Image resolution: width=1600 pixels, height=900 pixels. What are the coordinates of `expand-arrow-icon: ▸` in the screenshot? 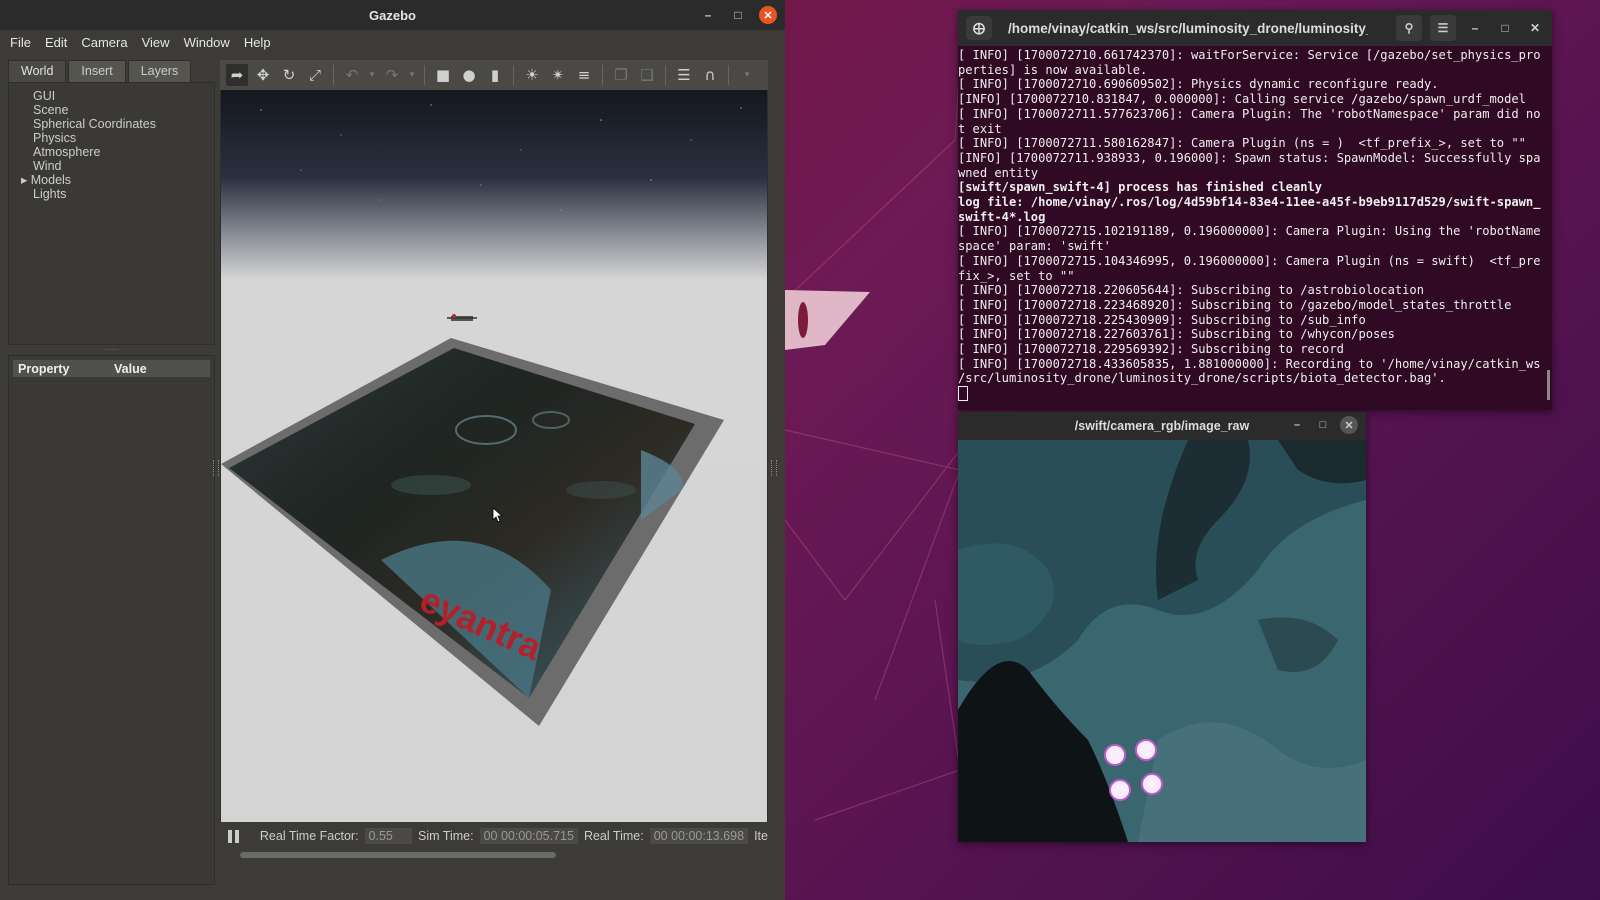 It's located at (24, 180).